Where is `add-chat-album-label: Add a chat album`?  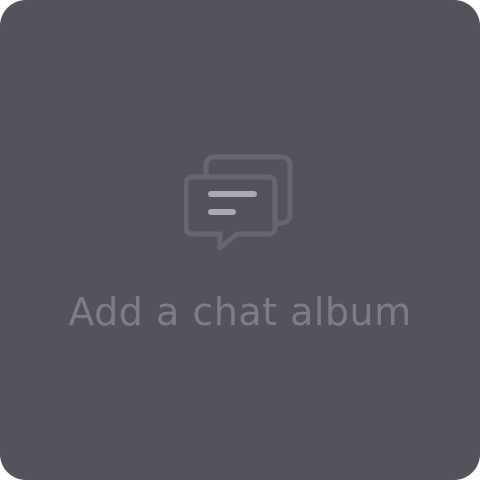
add-chat-album-label: Add a chat album is located at coordinates (240, 312).